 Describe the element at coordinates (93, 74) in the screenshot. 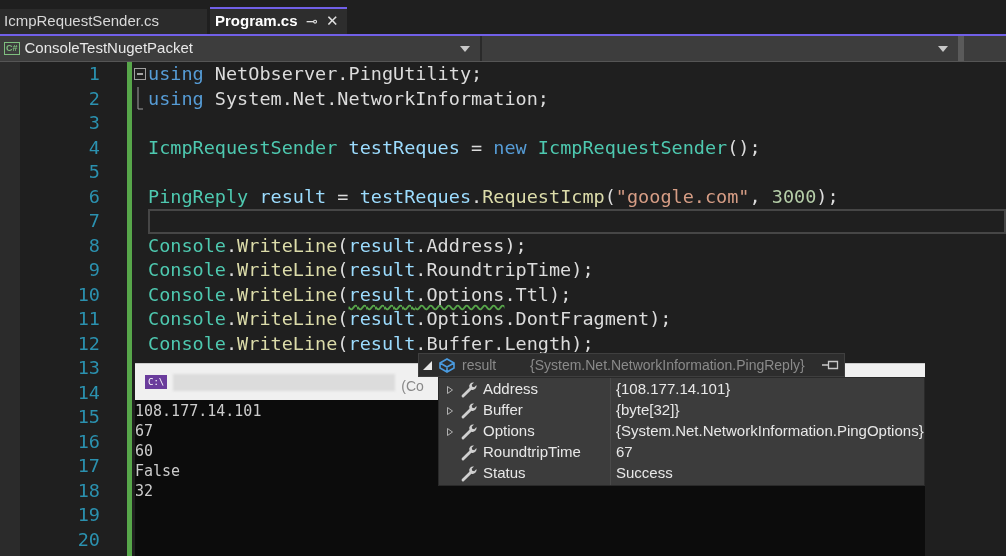

I see `line-number: 1` at that location.